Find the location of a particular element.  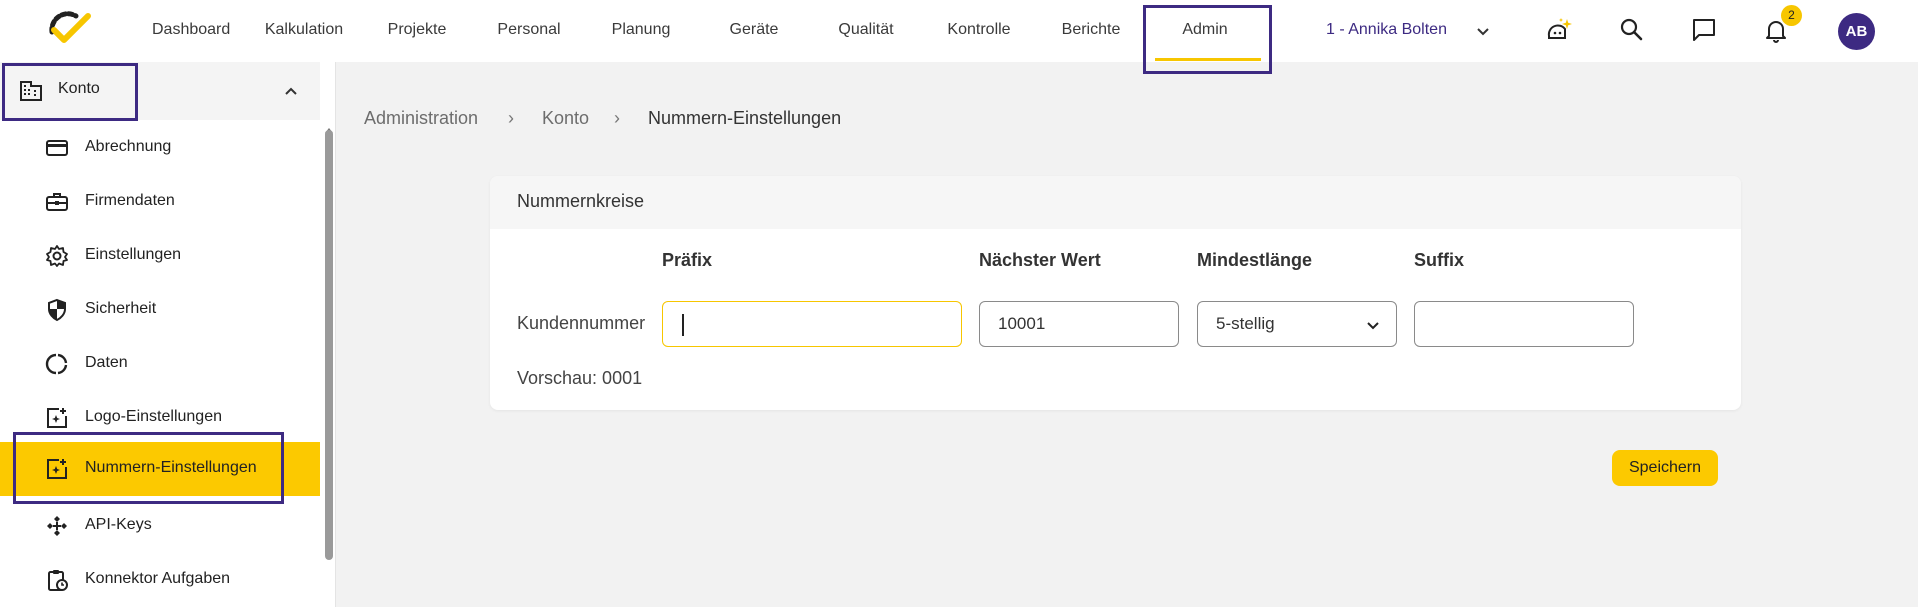

column-header-suffix: Suffix is located at coordinates (1439, 260).